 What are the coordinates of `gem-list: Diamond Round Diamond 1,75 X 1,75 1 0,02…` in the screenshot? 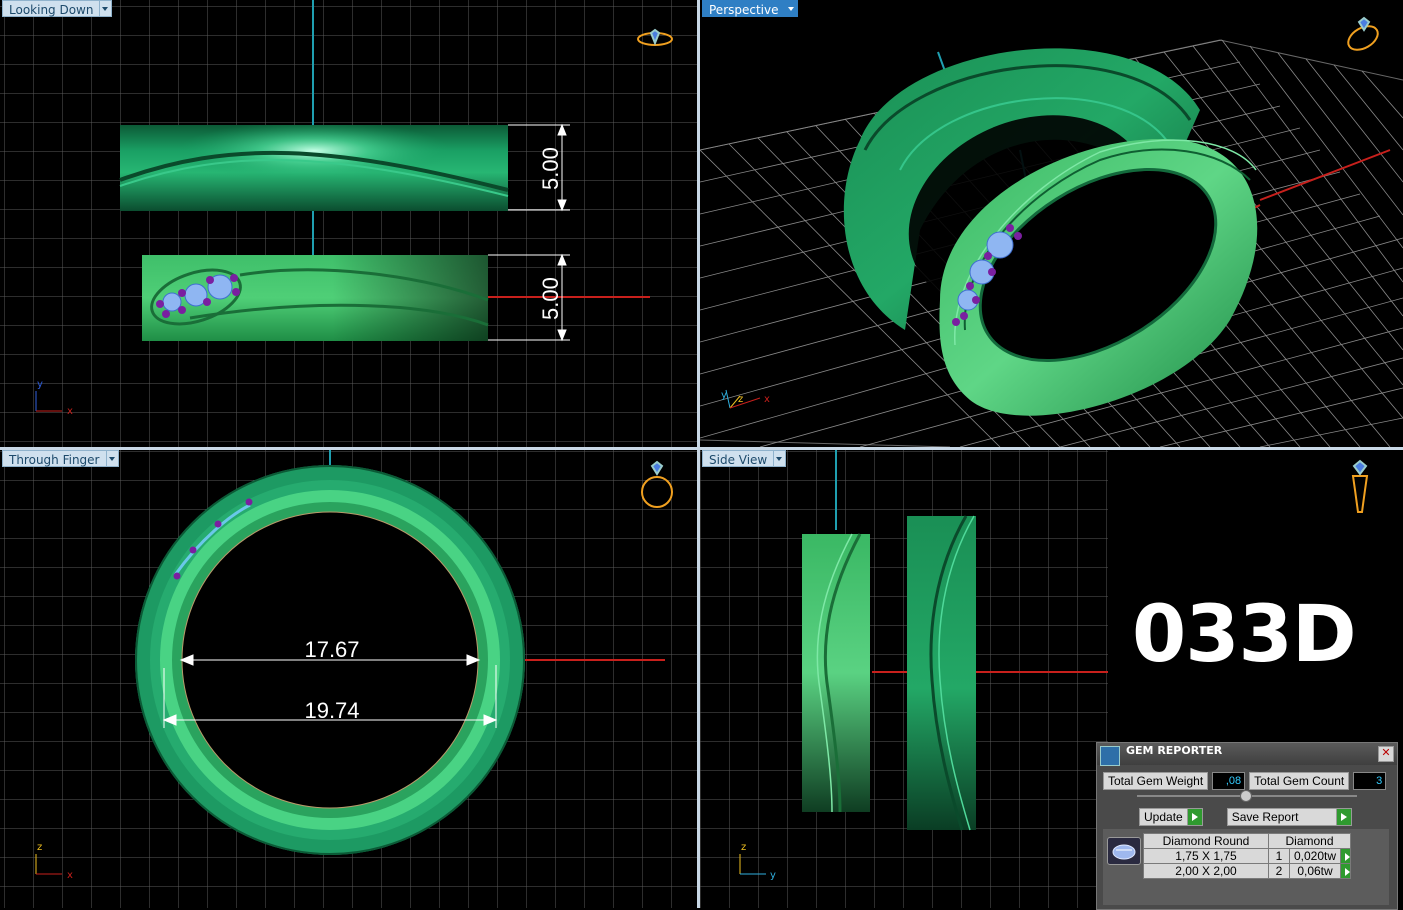 It's located at (1246, 867).